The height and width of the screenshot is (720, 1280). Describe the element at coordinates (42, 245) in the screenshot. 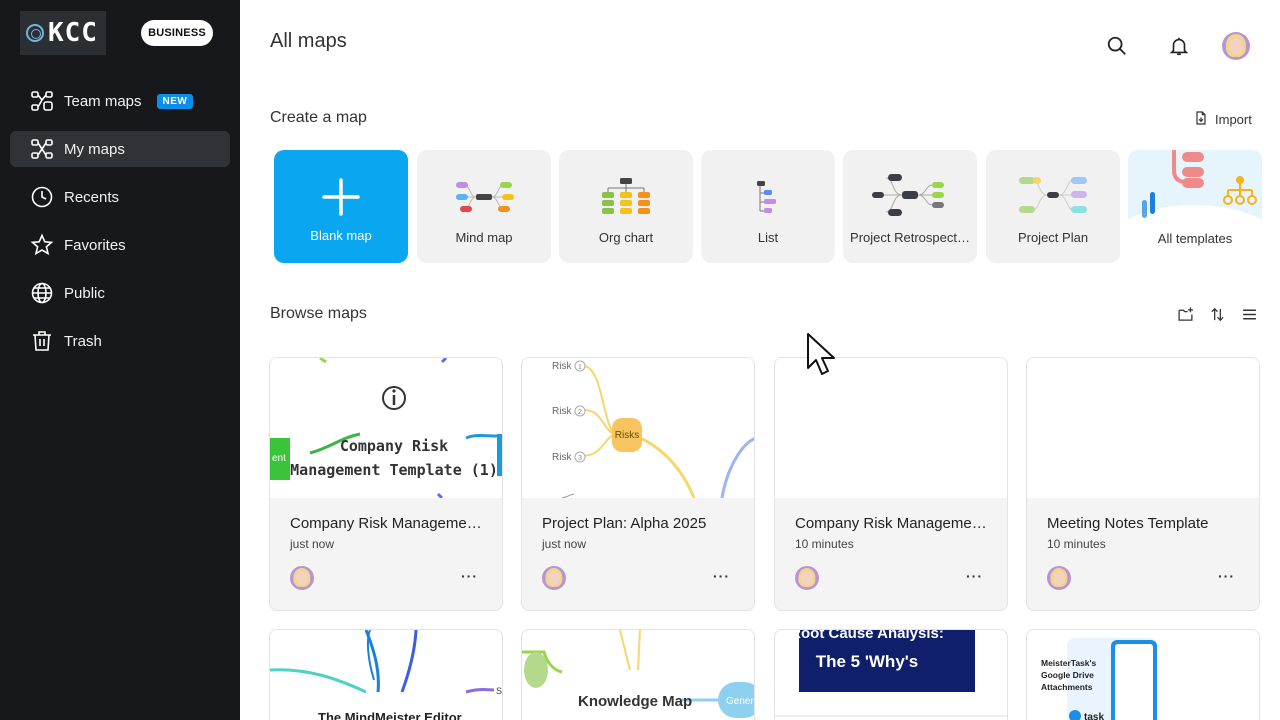

I see `star-icon` at that location.